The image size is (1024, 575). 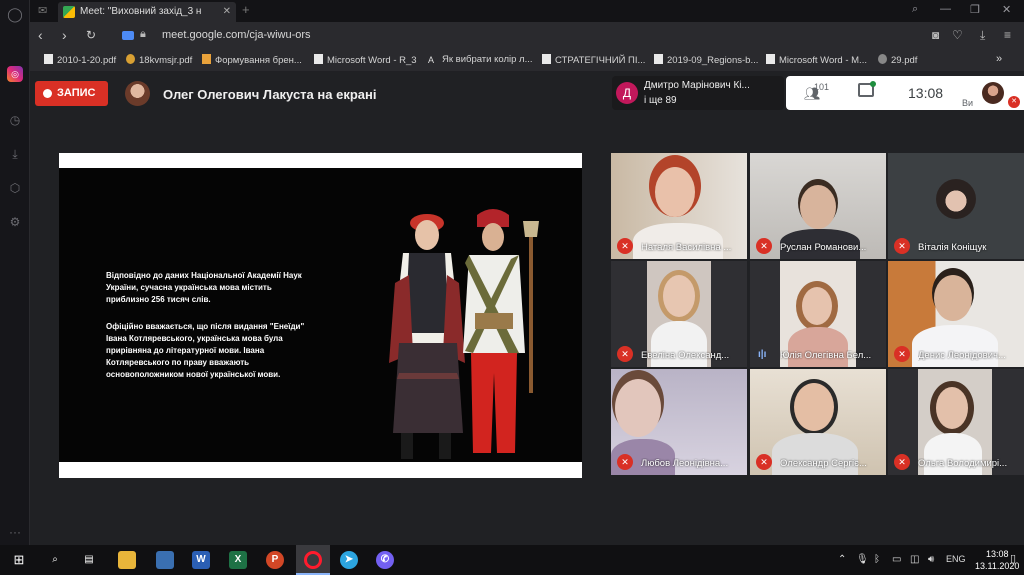 I want to click on excel-icon: X, so click(x=238, y=560).